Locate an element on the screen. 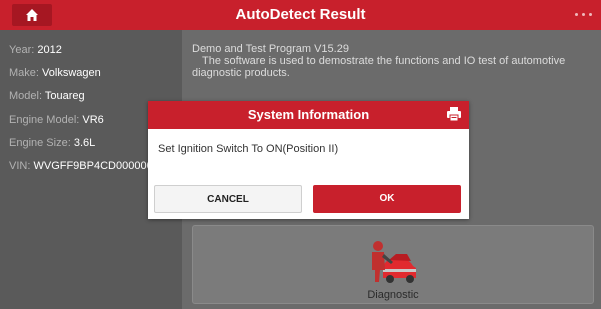 The height and width of the screenshot is (309, 601). info-value: VR6 is located at coordinates (93, 120).